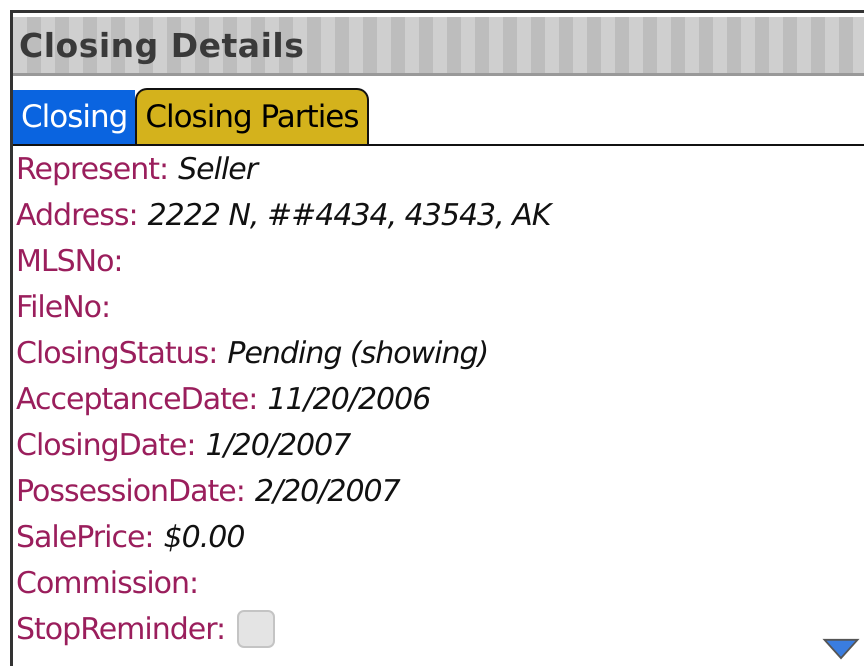 This screenshot has width=864, height=666. What do you see at coordinates (130, 491) in the screenshot?
I see `field-label: PossessionDate:` at bounding box center [130, 491].